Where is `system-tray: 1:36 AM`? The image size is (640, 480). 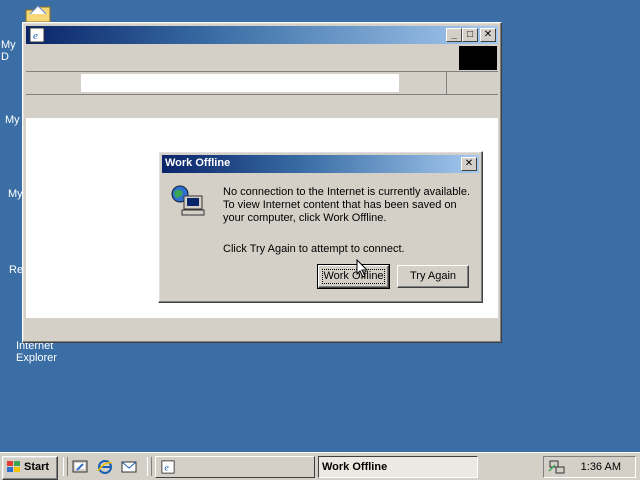 system-tray: 1:36 AM is located at coordinates (589, 467).